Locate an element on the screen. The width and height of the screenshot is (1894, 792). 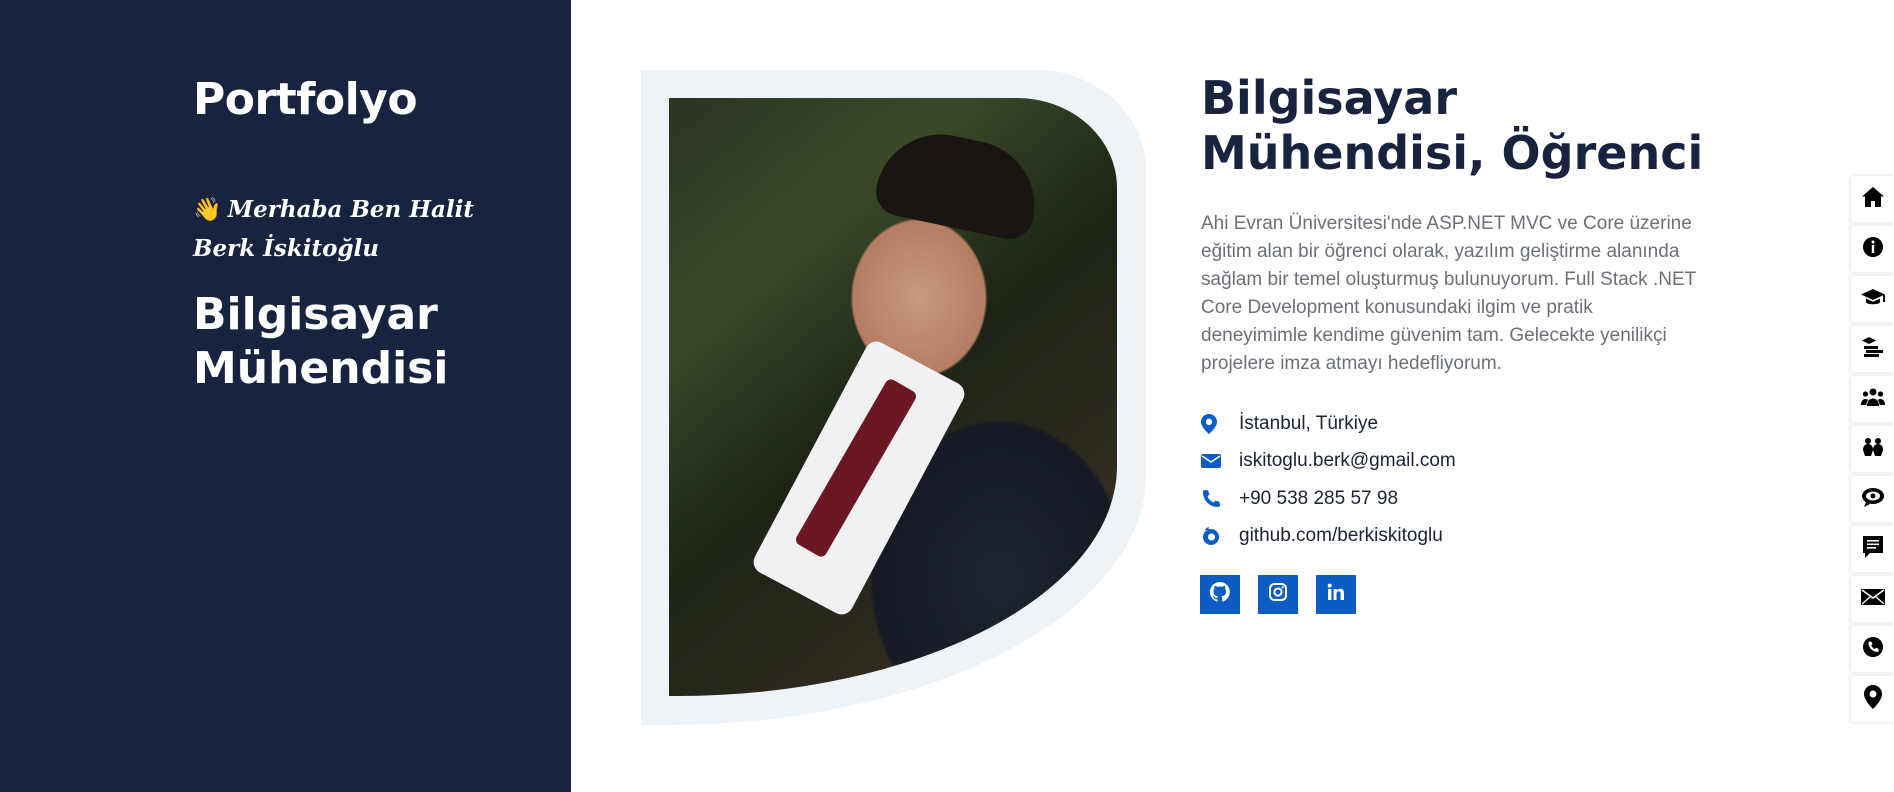
people-icon is located at coordinates (1873, 449).